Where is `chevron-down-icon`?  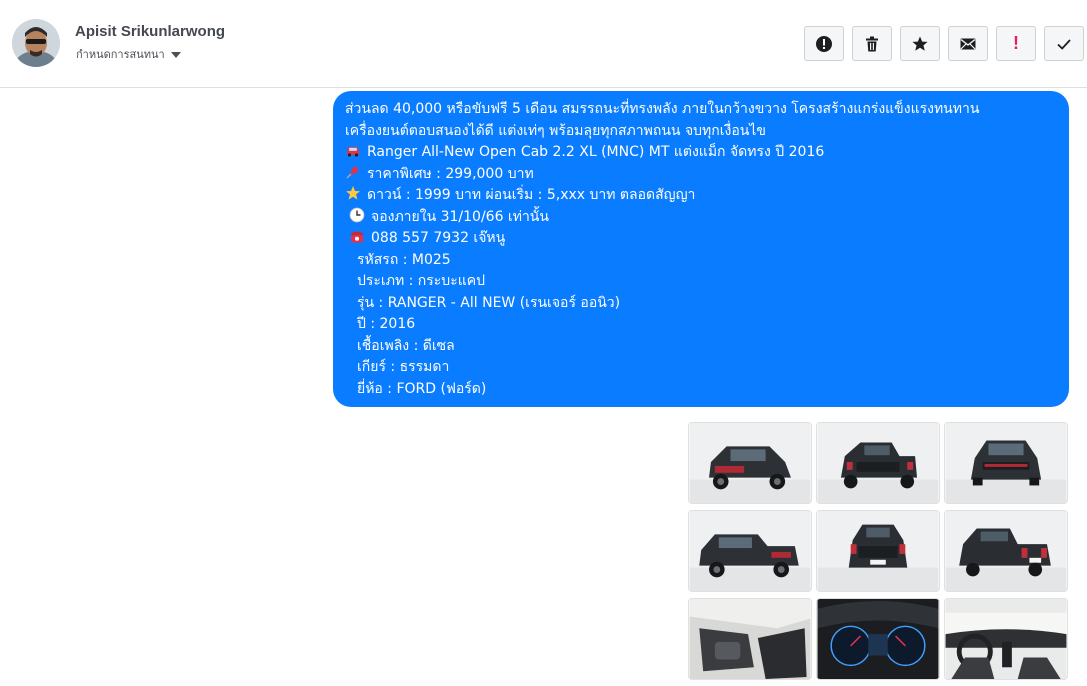 chevron-down-icon is located at coordinates (175, 55).